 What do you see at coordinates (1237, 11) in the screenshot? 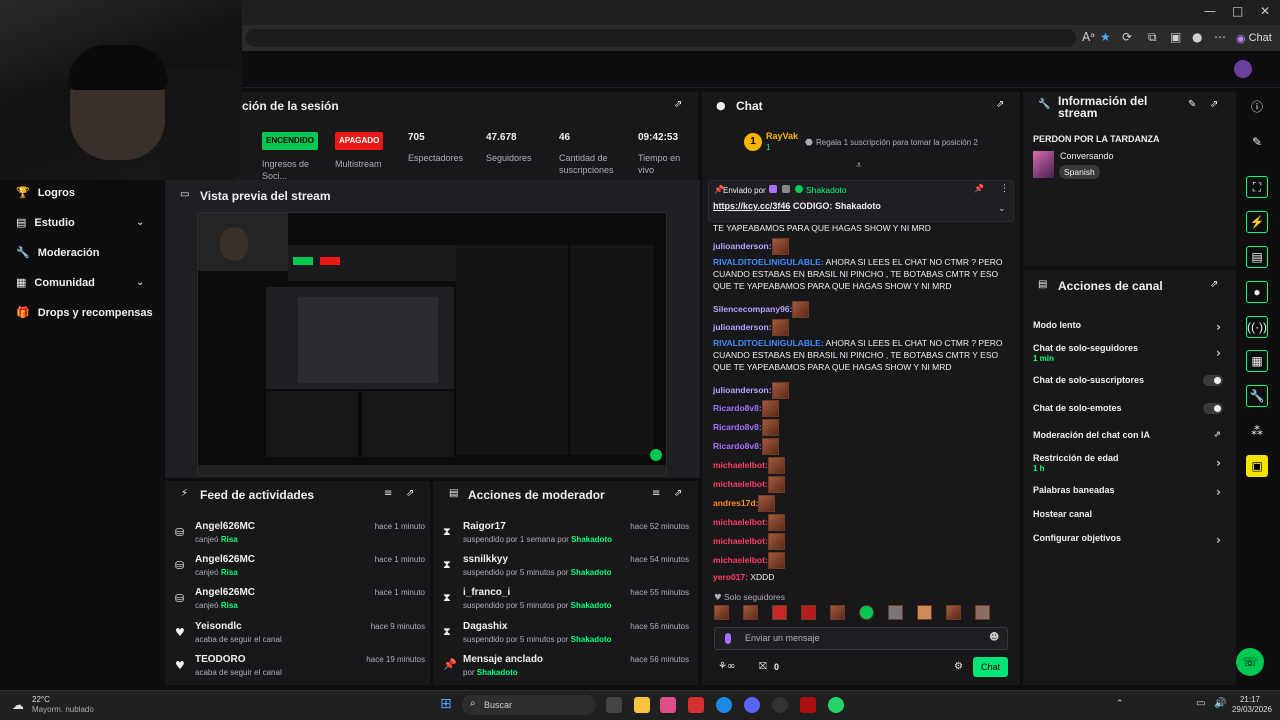
I see `maximize-button: □` at bounding box center [1237, 11].